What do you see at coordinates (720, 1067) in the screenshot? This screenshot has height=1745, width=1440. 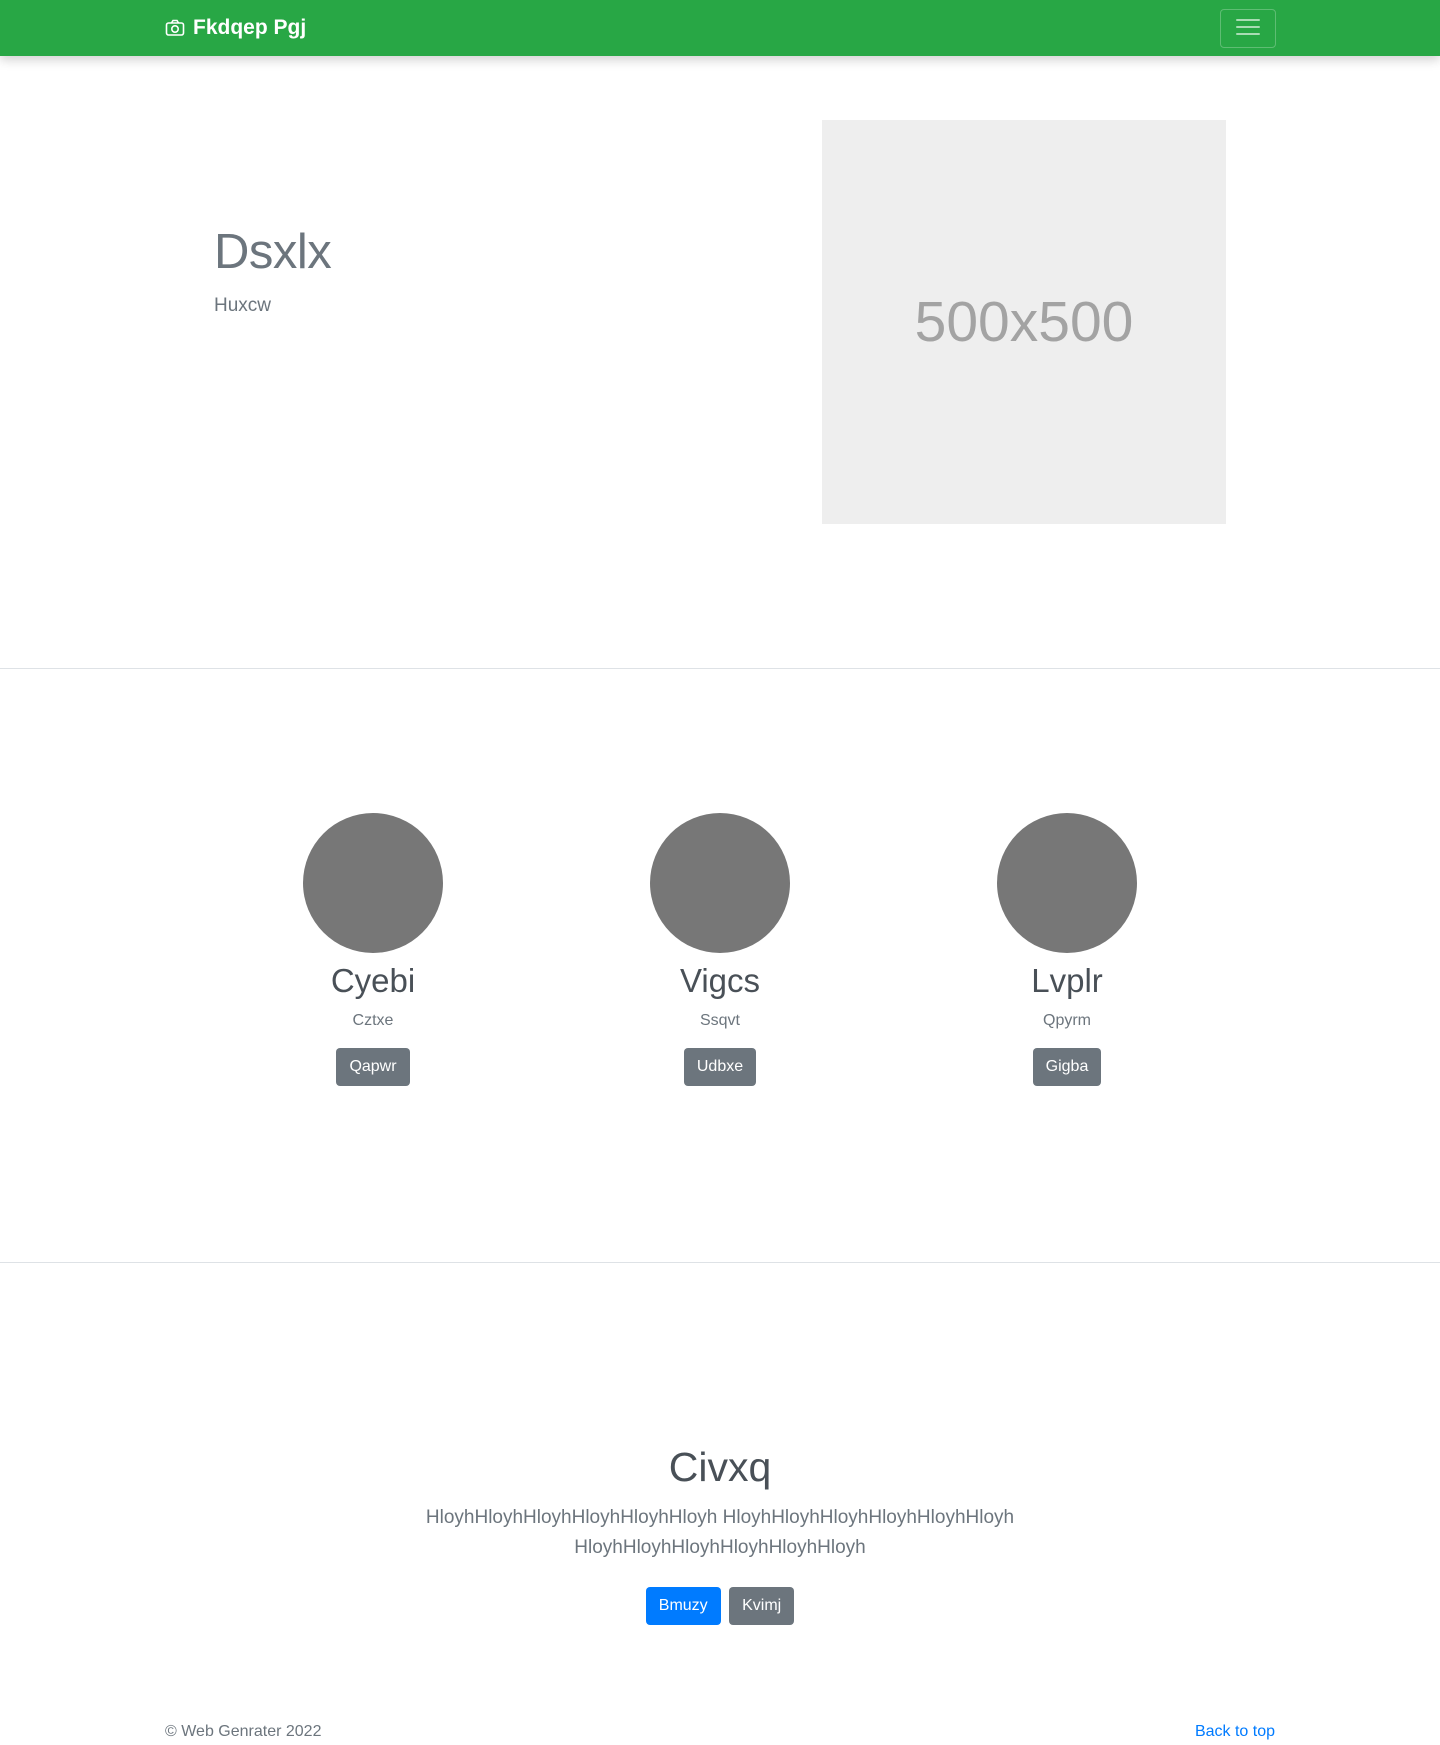 I see `member-button: Udbxe` at bounding box center [720, 1067].